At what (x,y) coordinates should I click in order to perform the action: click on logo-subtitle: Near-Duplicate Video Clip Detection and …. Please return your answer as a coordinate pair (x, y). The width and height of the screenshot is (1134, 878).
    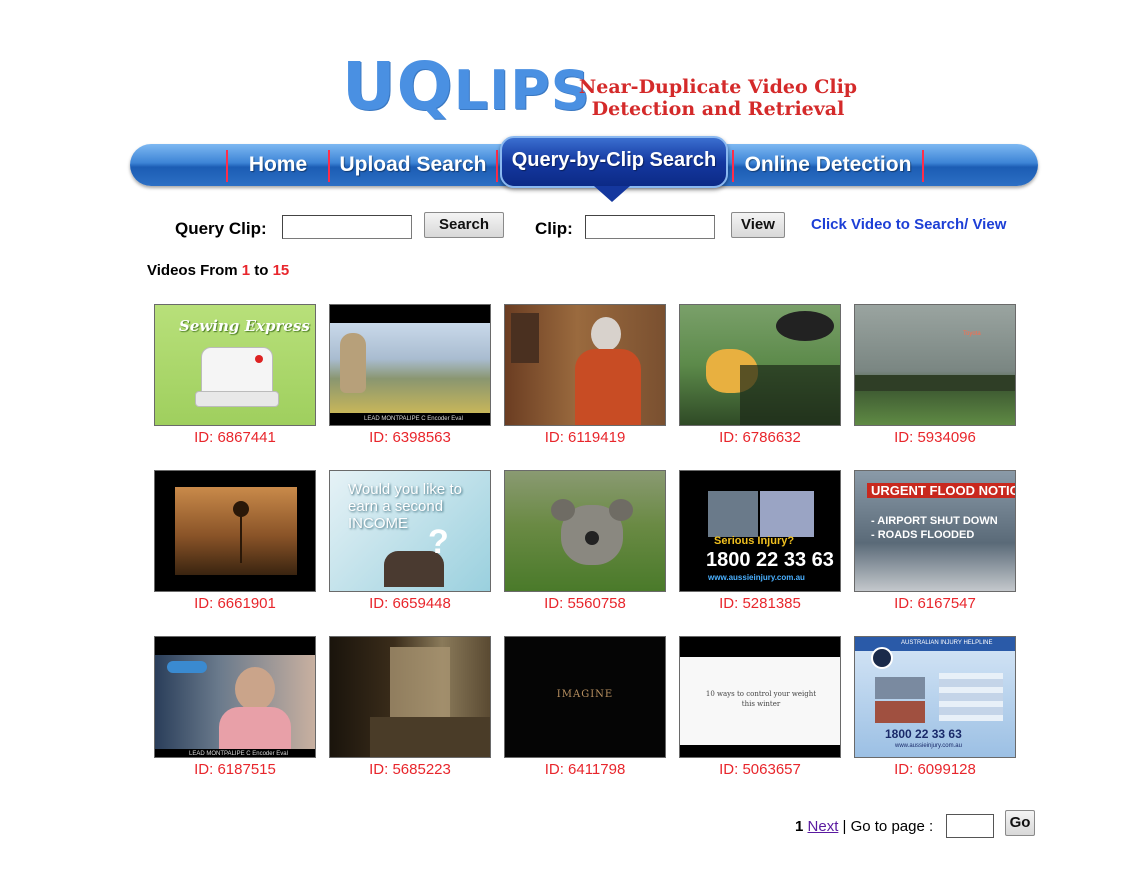
    Looking at the image, I should click on (718, 98).